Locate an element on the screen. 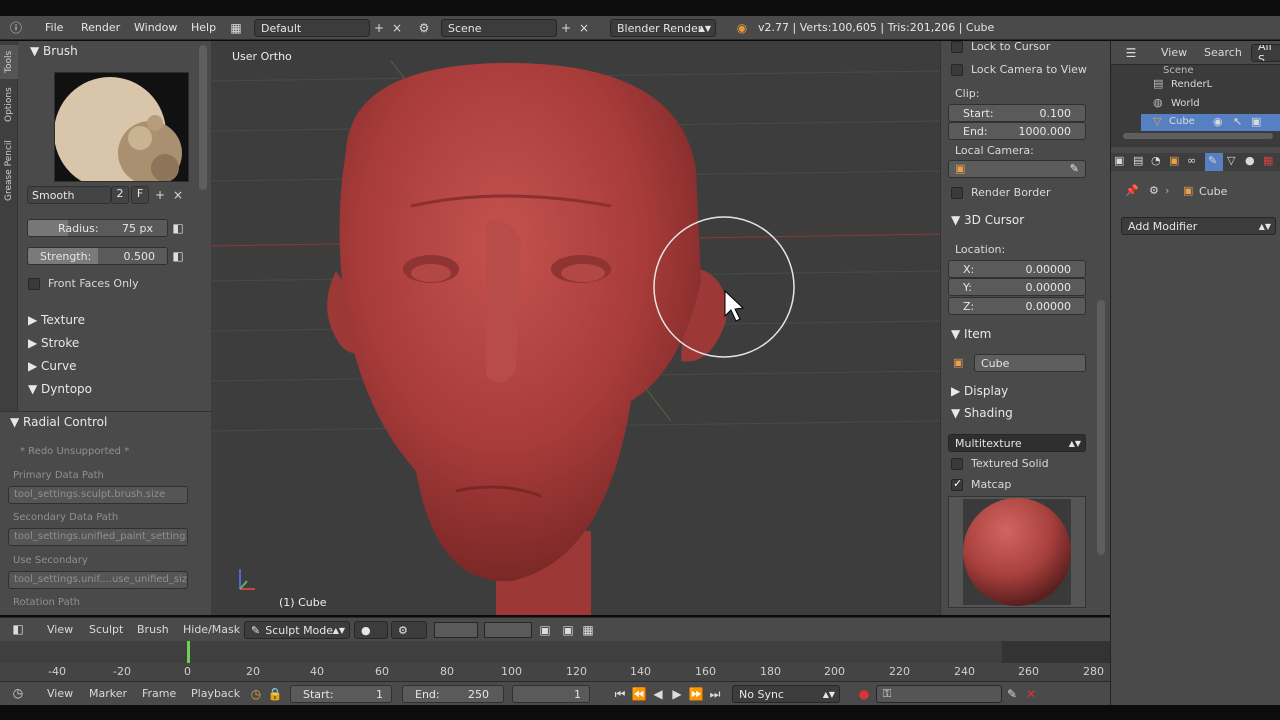 The width and height of the screenshot is (1280, 720). menu-file: File is located at coordinates (54, 27).